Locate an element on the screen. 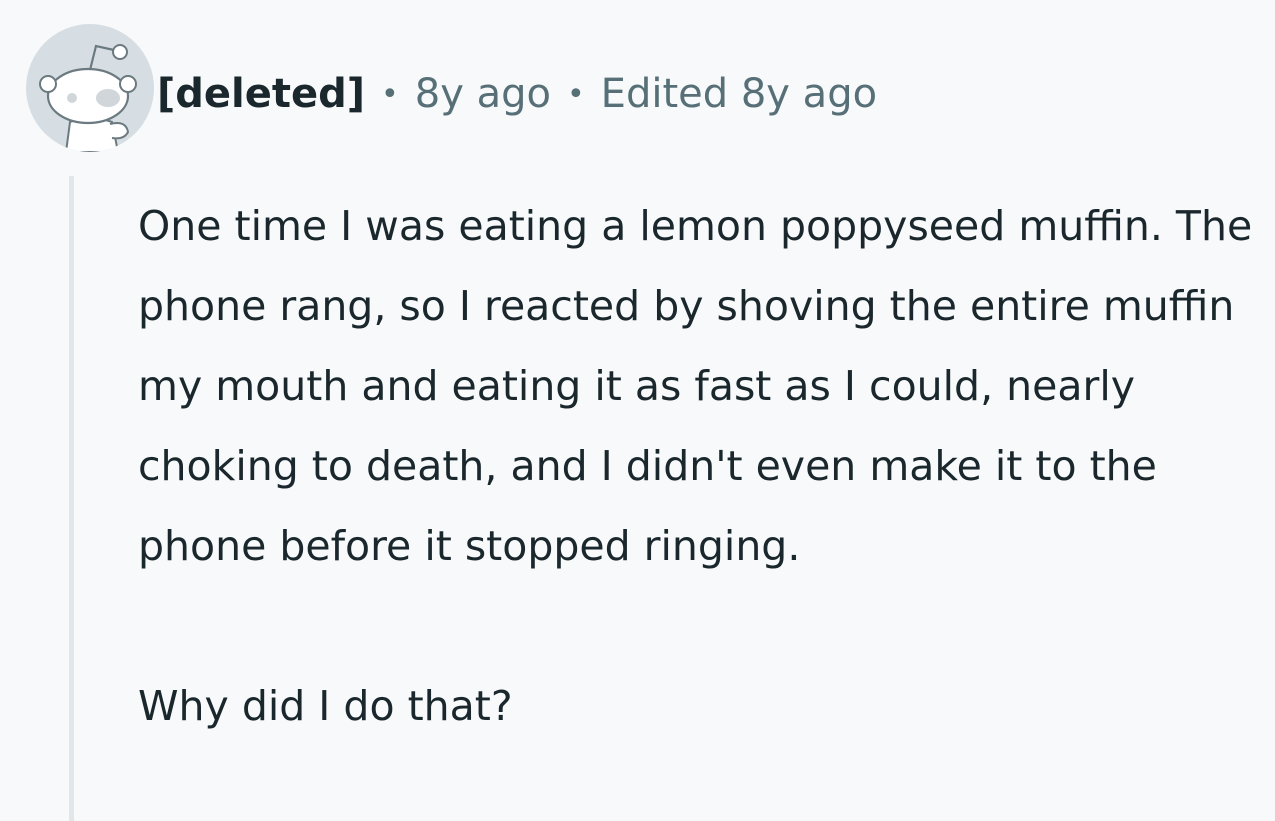 This screenshot has height=821, width=1275. snoo-avatar-icon is located at coordinates (90, 88).